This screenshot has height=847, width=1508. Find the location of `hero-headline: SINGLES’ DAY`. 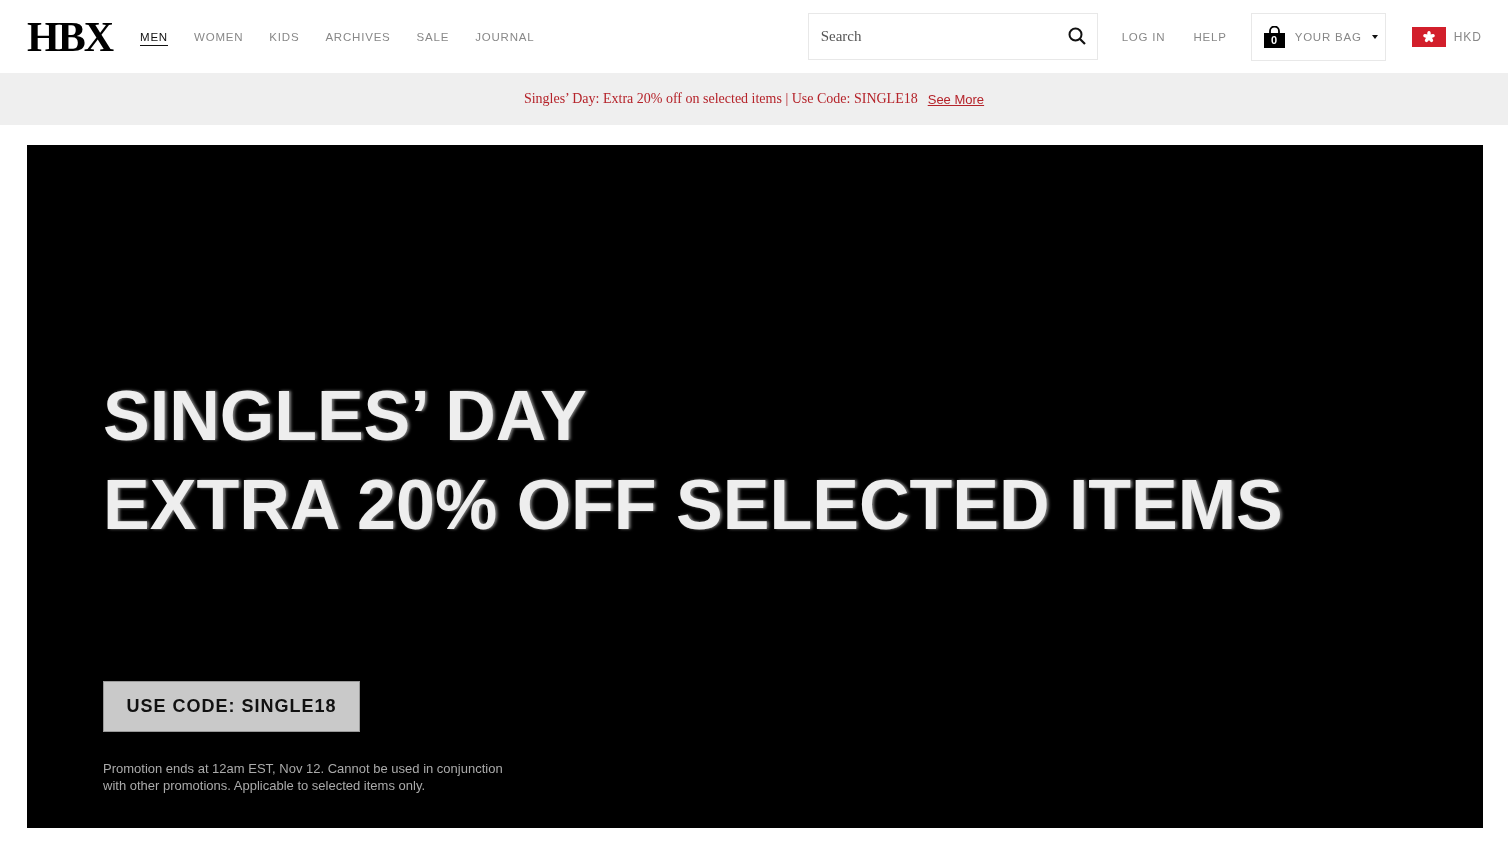

hero-headline: SINGLES’ DAY is located at coordinates (345, 416).